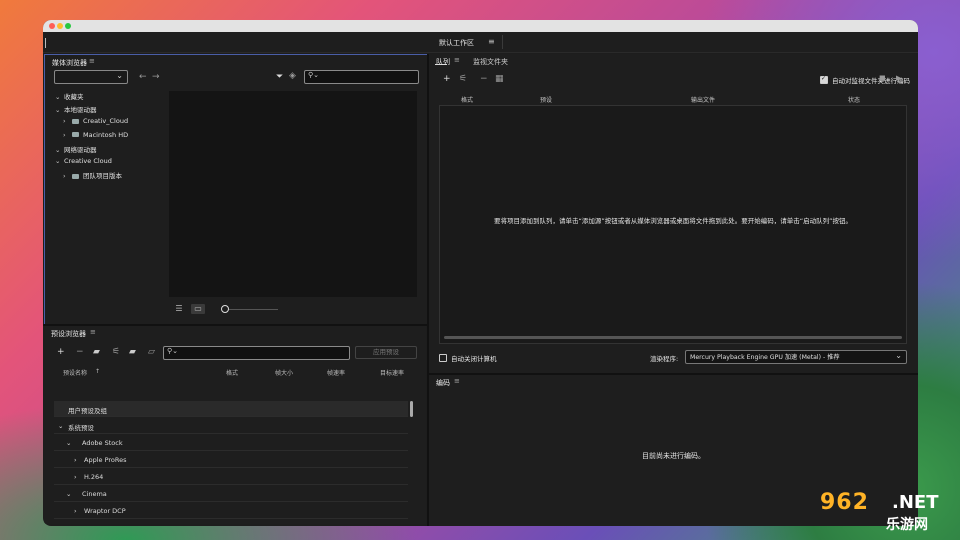  Describe the element at coordinates (463, 79) in the screenshot. I see `queue-settings-icon: ⚟` at that location.